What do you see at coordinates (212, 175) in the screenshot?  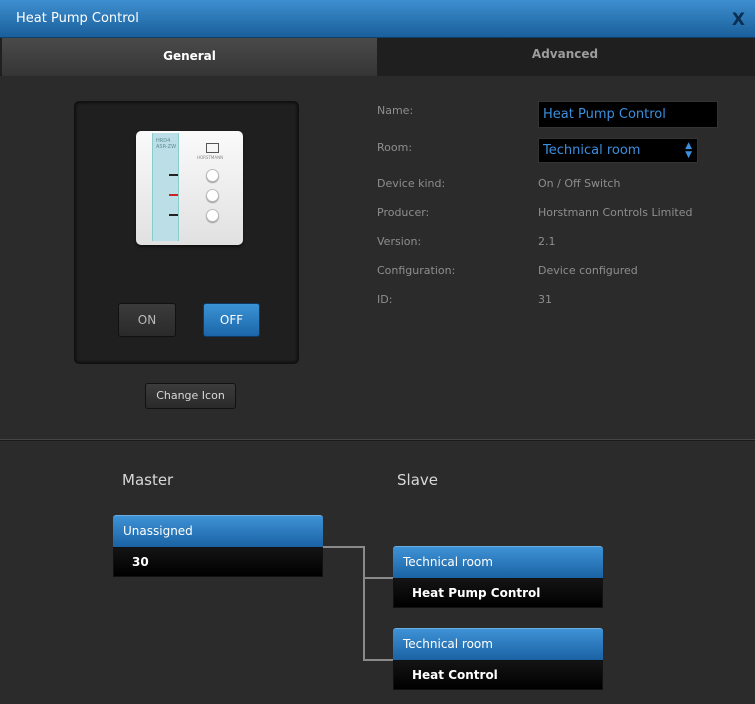 I see `device-knob-on` at bounding box center [212, 175].